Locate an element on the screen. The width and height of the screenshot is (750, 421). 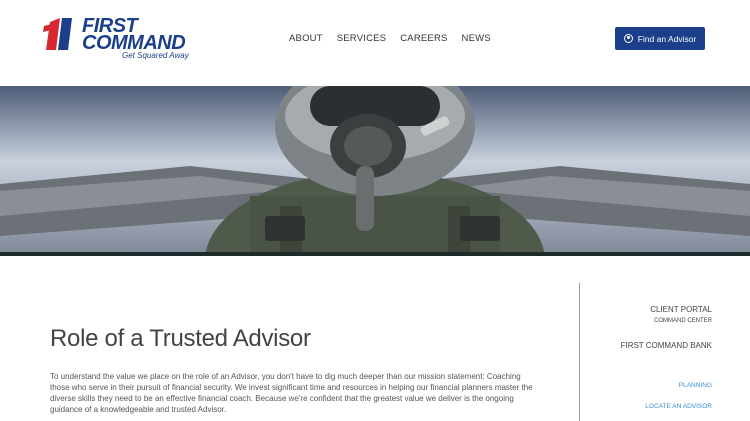
nav-item-careers: CAREERS is located at coordinates (423, 38).